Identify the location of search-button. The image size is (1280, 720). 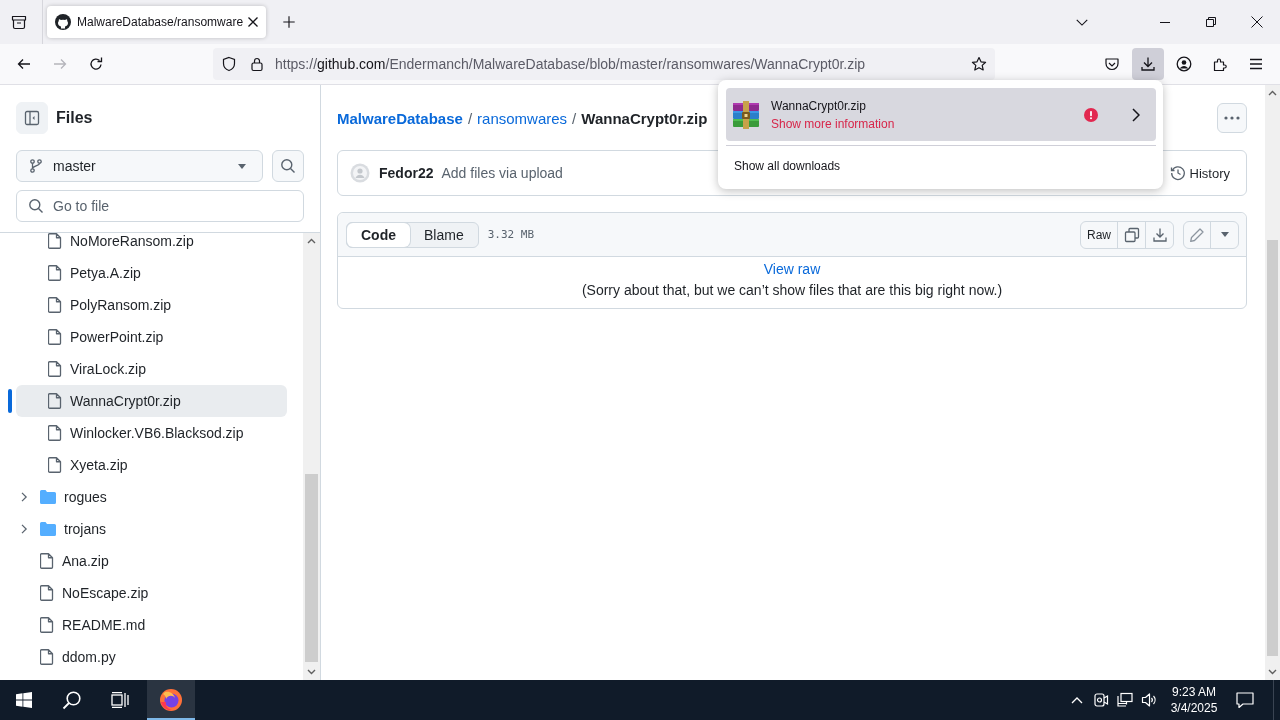
(288, 166).